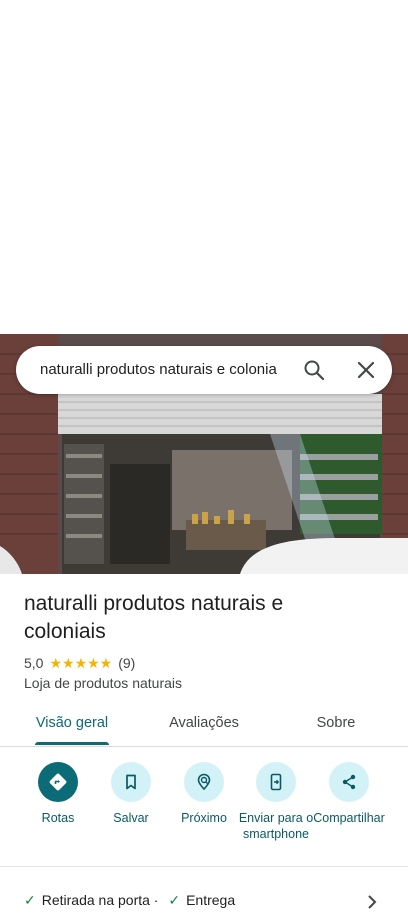 This screenshot has height=917, width=408. What do you see at coordinates (204, 782) in the screenshot?
I see `nearby-icon` at bounding box center [204, 782].